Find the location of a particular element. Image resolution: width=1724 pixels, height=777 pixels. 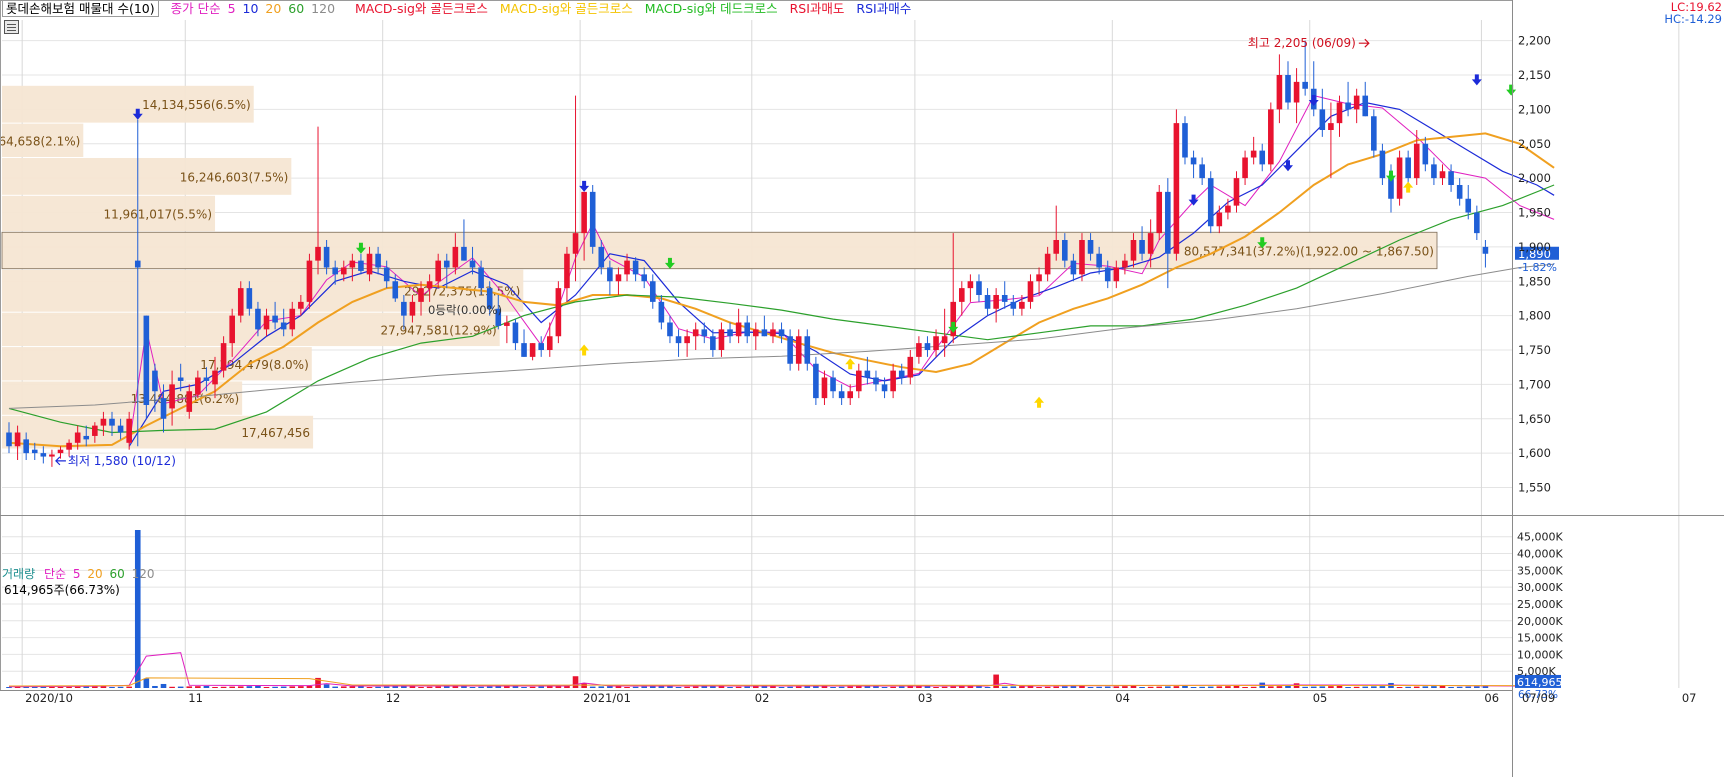

date-tick-label: 2020/10 is located at coordinates (49, 698).